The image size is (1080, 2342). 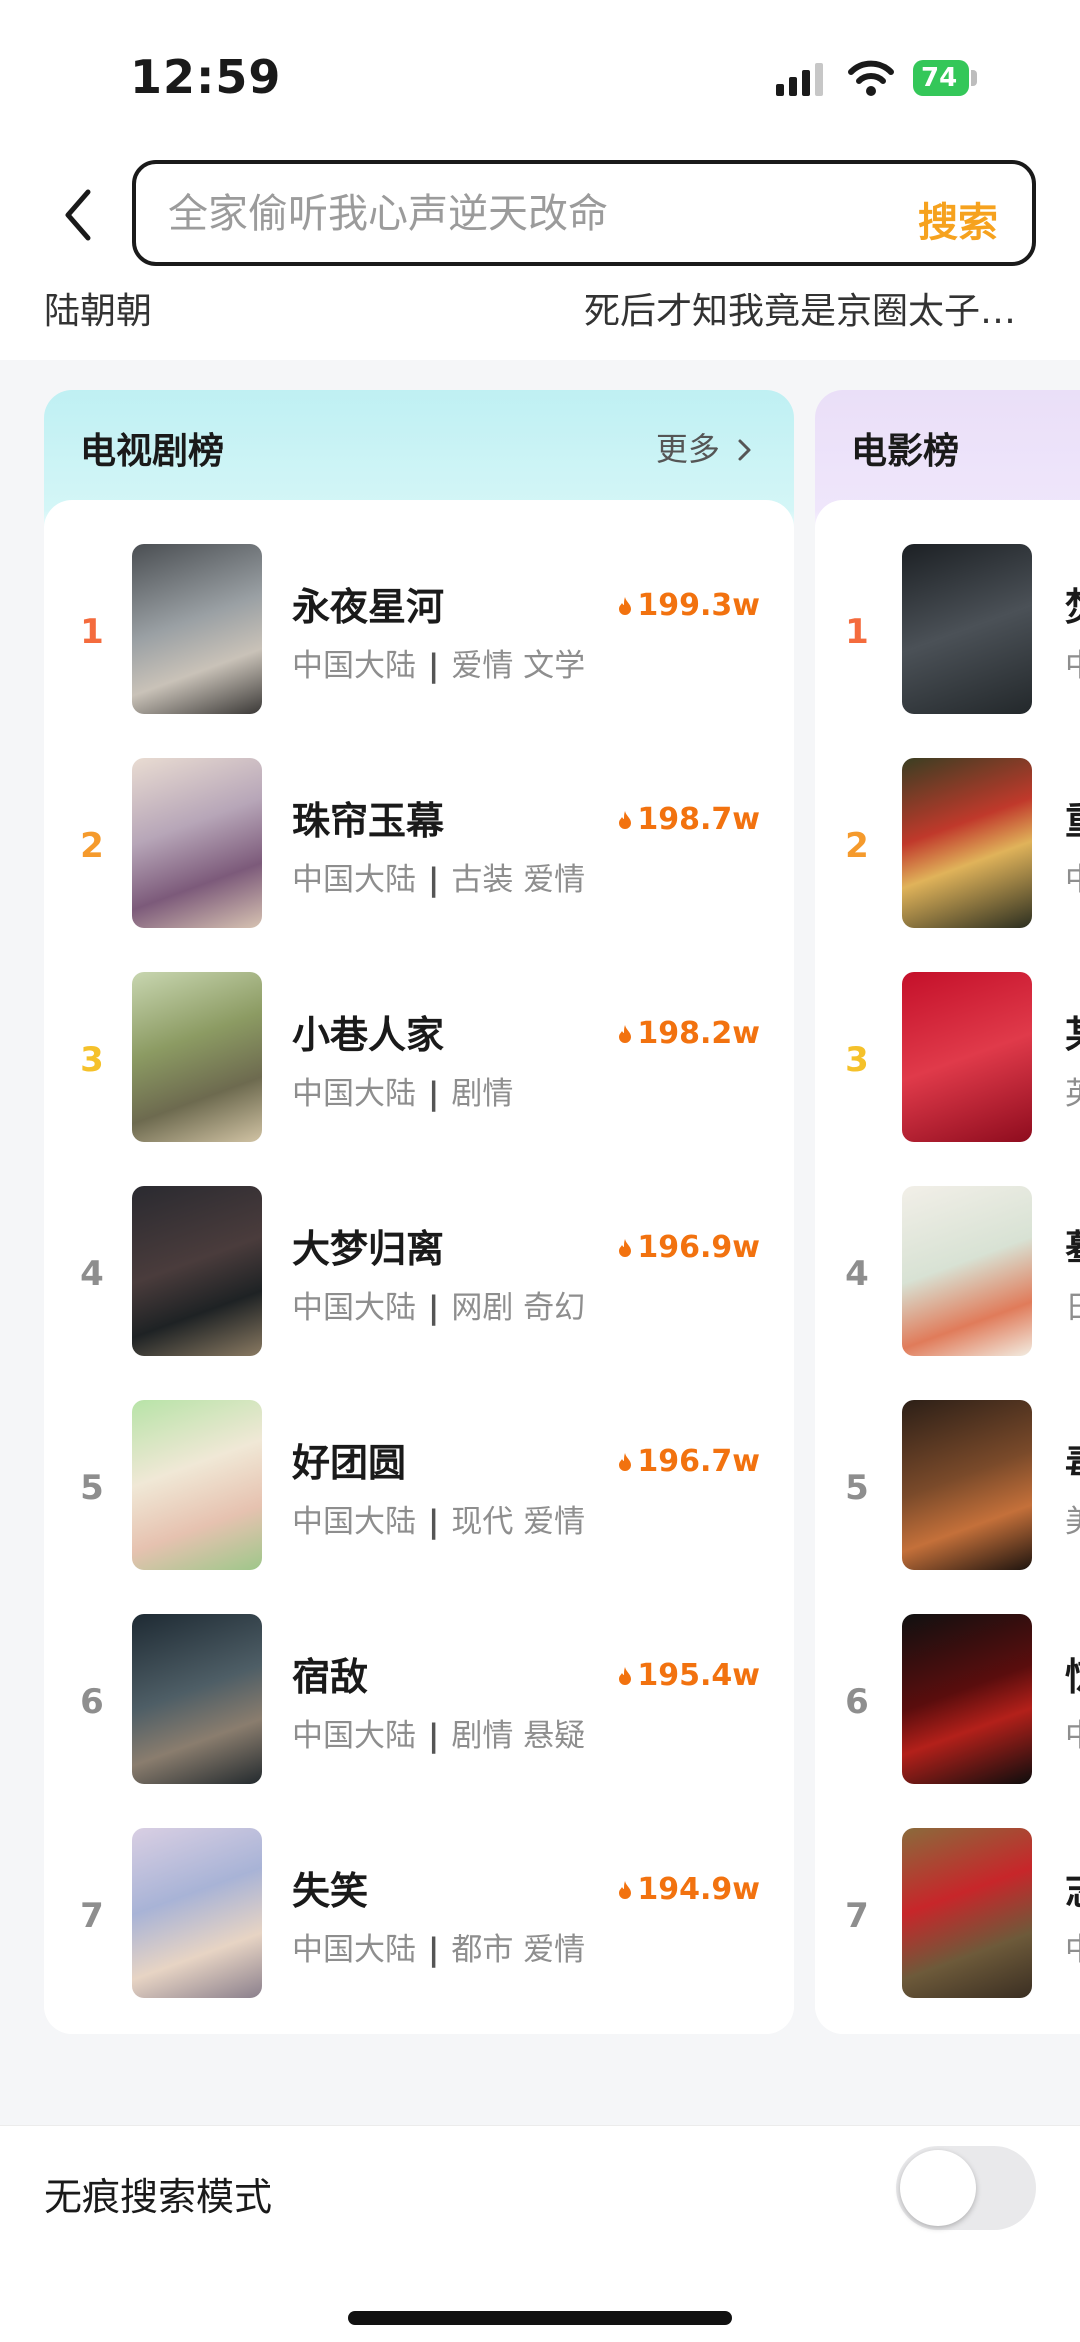 I want to click on search-hint: 陆朝朝, so click(x=98, y=308).